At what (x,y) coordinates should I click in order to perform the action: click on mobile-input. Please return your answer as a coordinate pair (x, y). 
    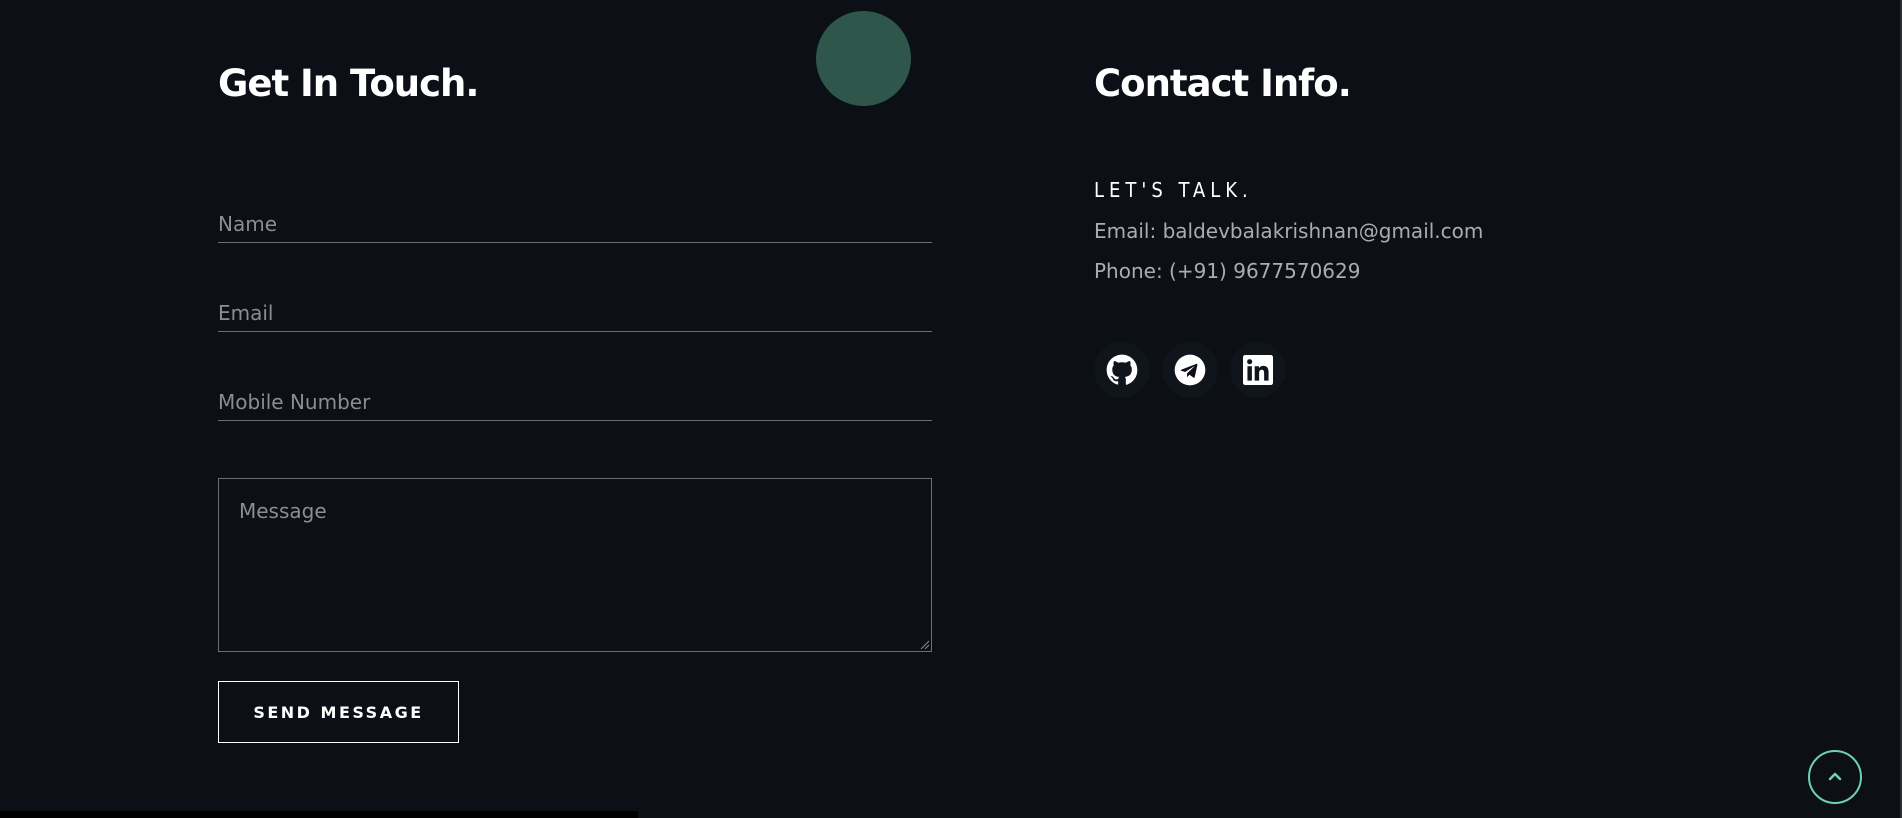
    Looking at the image, I should click on (575, 402).